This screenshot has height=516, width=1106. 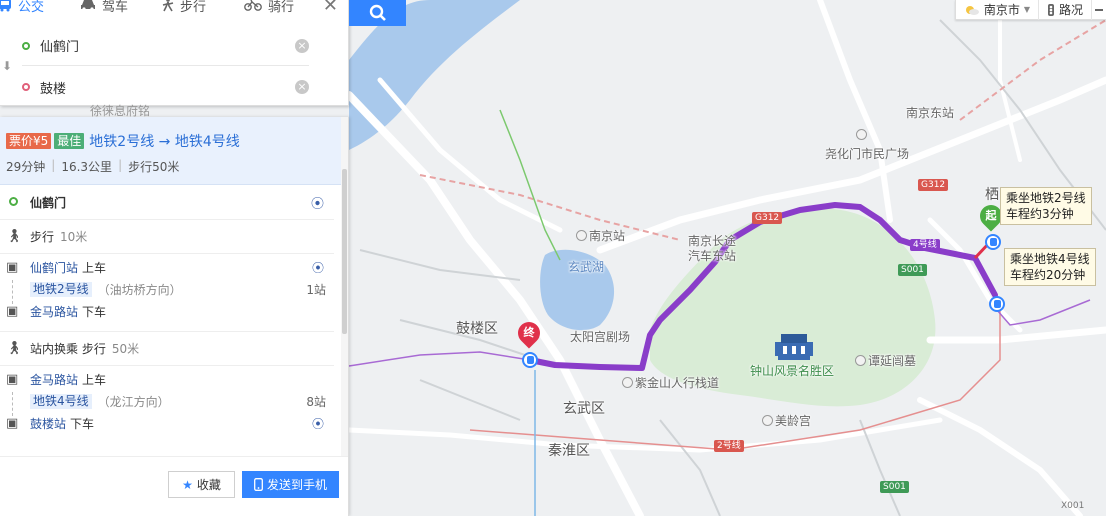 I want to click on label-taiyang-palace: 太阳宫剧场, so click(x=600, y=337).